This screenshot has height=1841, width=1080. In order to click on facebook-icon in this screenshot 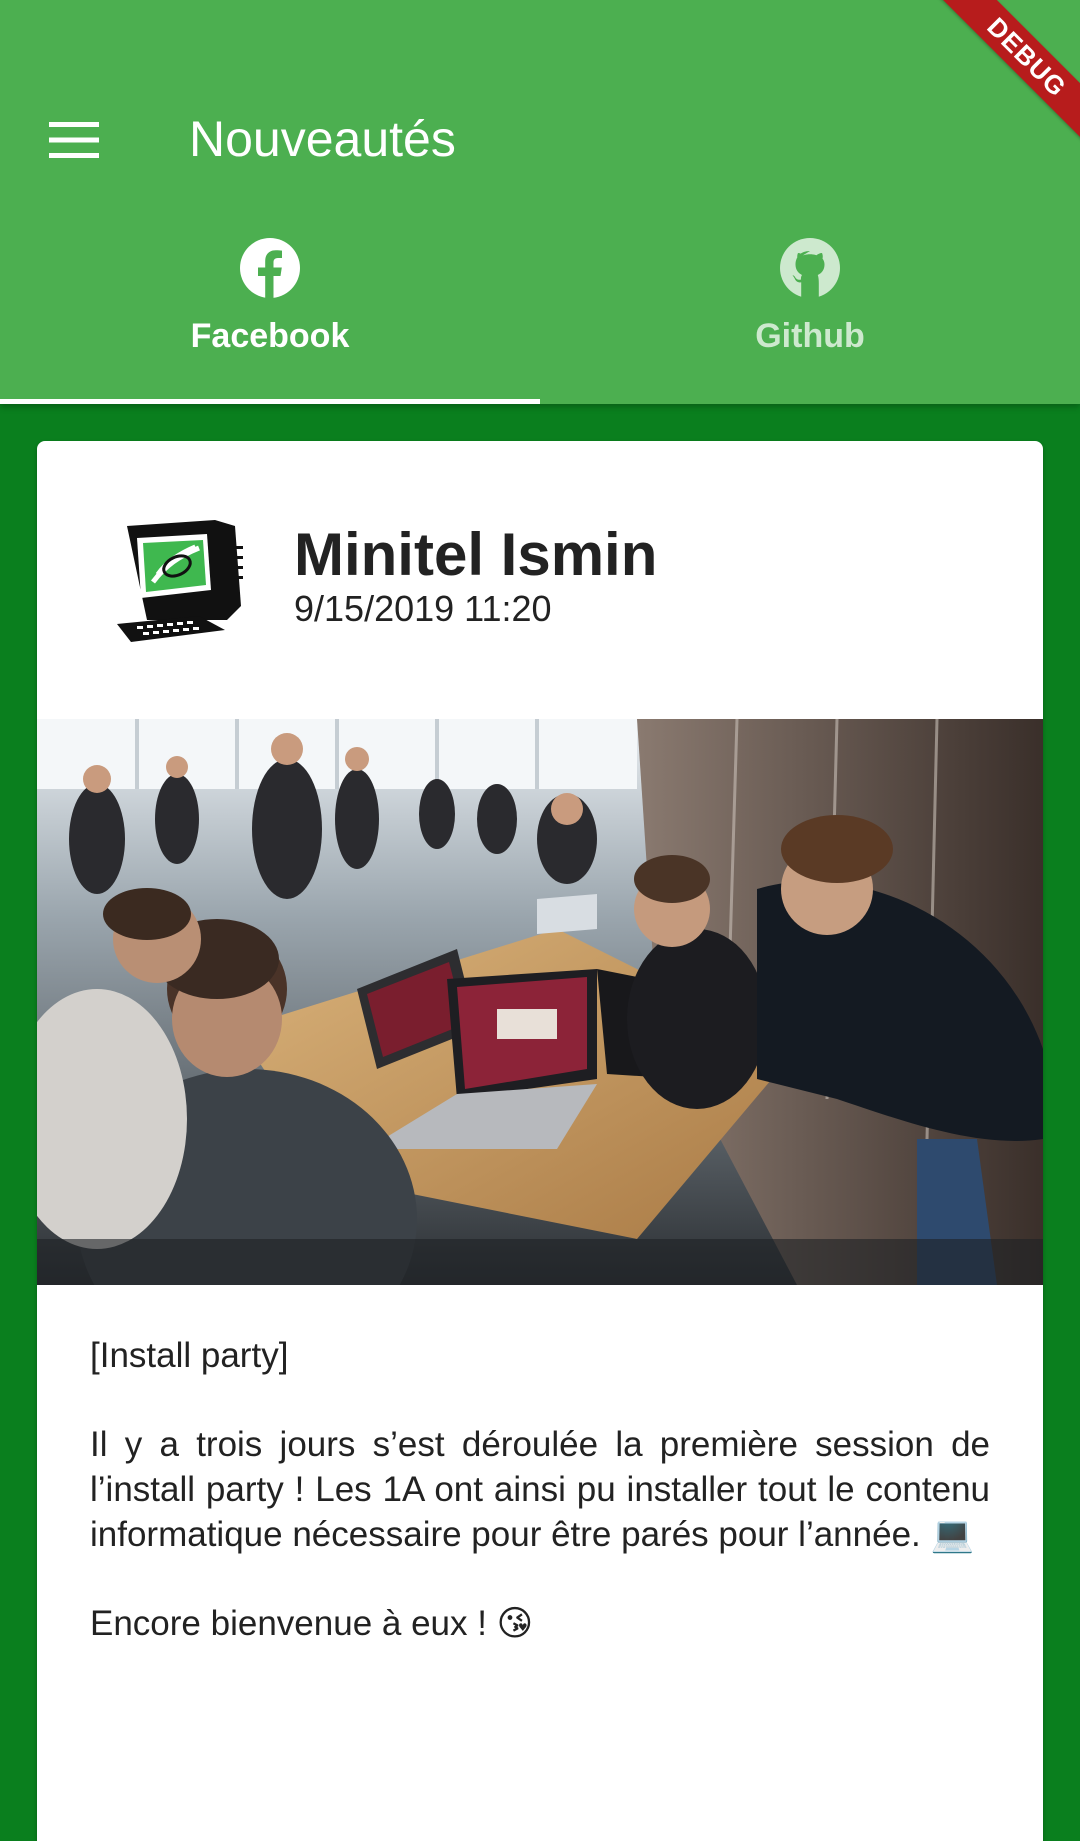, I will do `click(270, 268)`.